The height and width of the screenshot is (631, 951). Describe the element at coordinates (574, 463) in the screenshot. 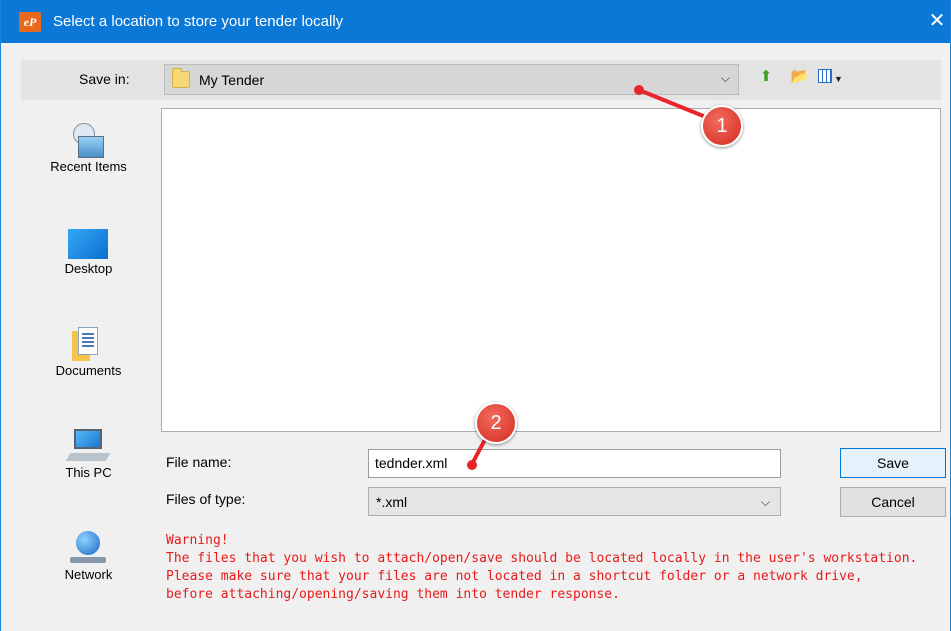

I see `file-name-input: tednder.xml` at that location.